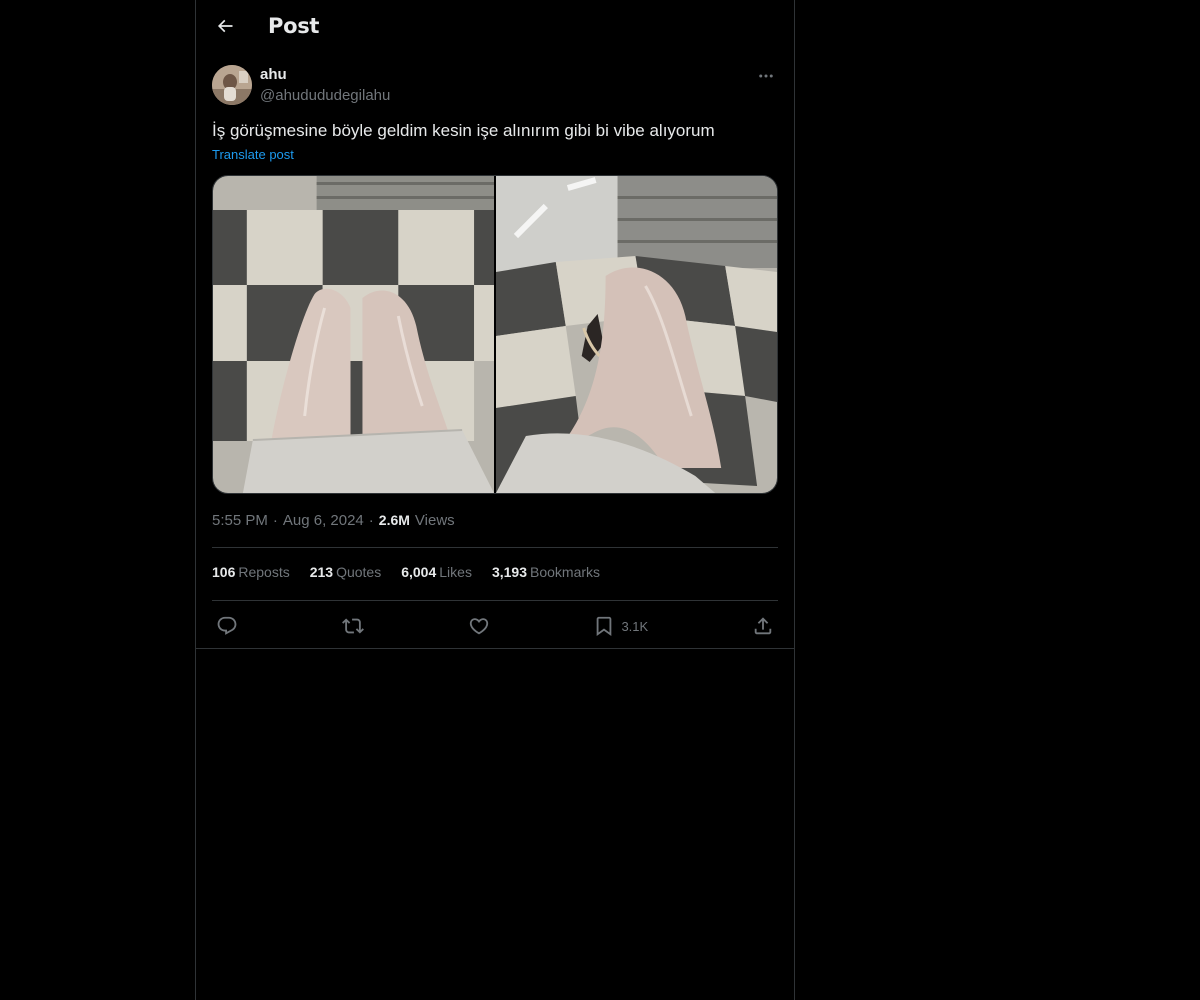 The width and height of the screenshot is (1200, 1000). Describe the element at coordinates (321, 572) in the screenshot. I see `quotes-count: 213` at that location.